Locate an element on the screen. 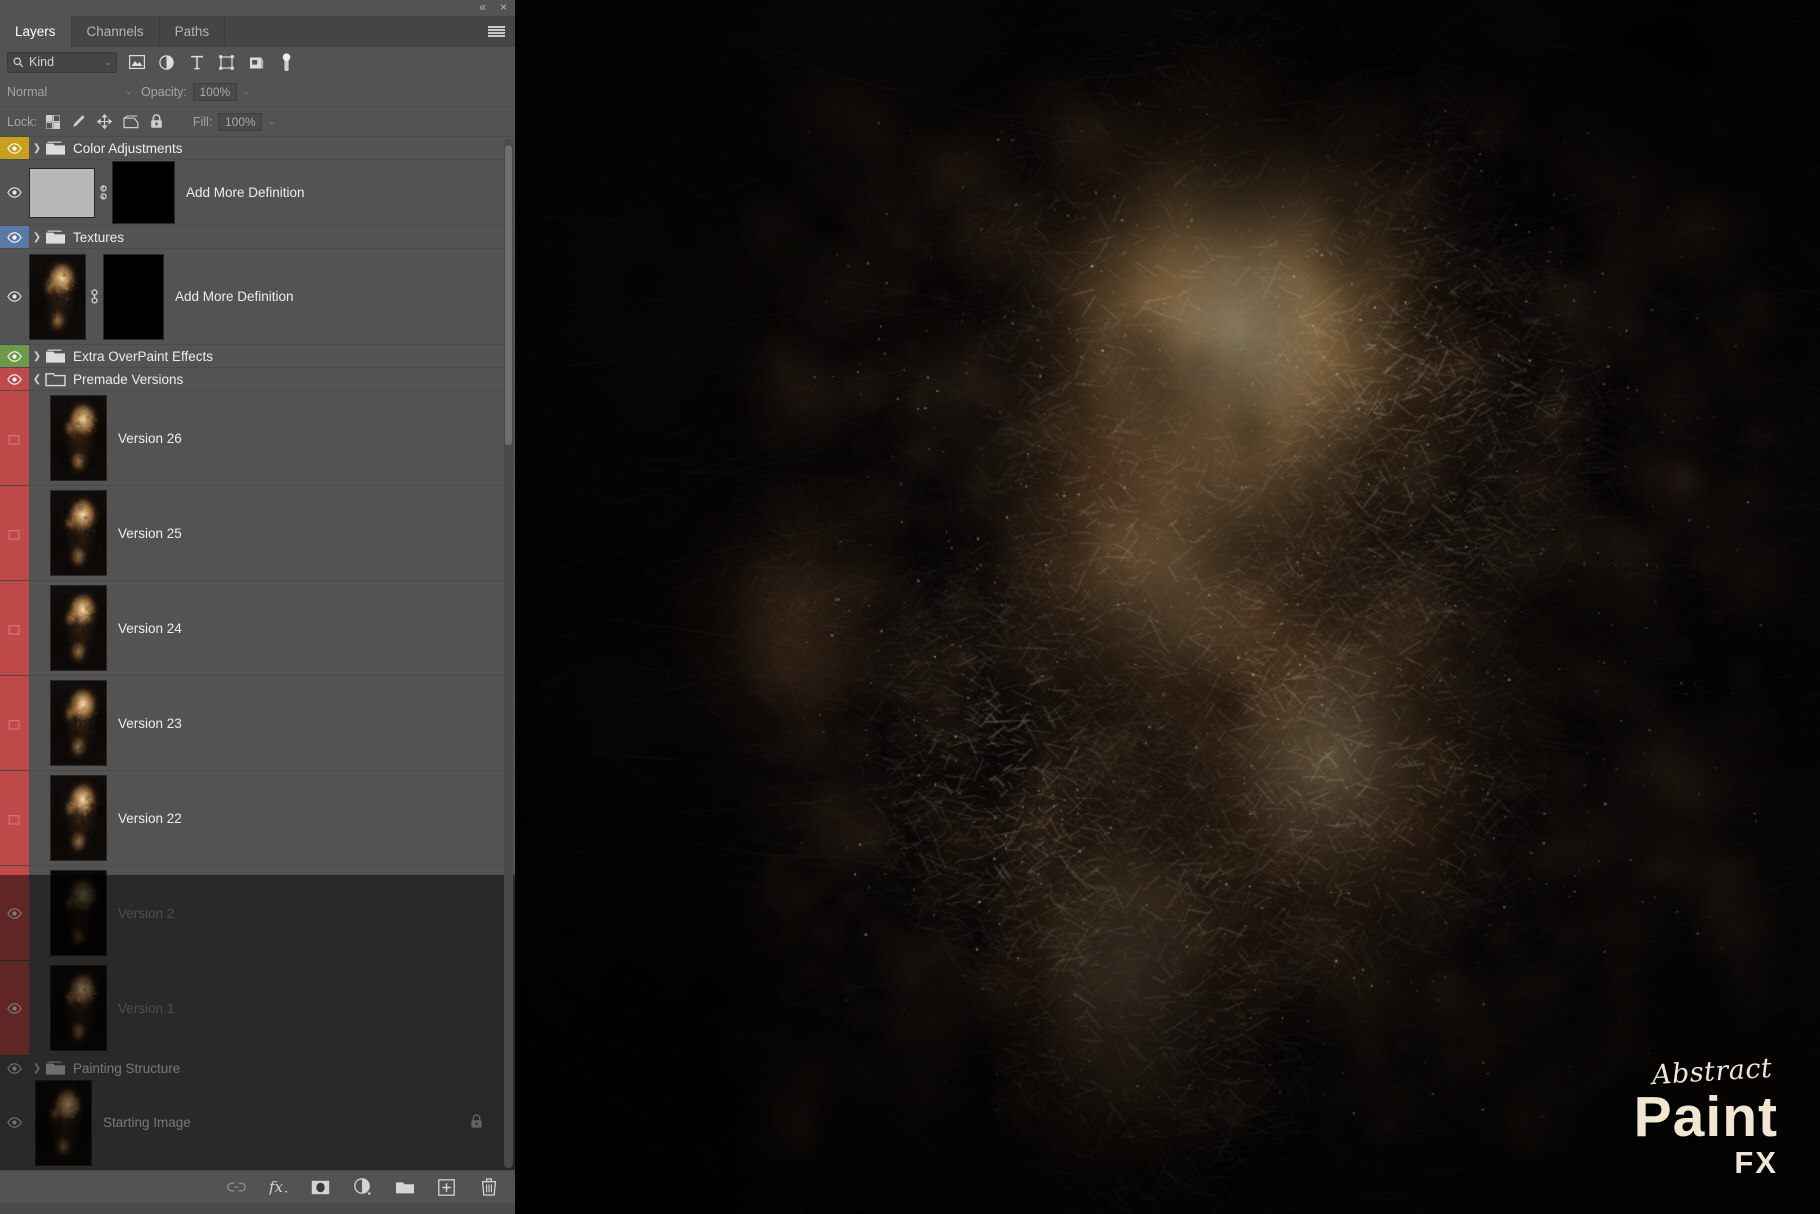 This screenshot has width=1820, height=1214. layer-row-version-1: Version 1 is located at coordinates (257, 1008).